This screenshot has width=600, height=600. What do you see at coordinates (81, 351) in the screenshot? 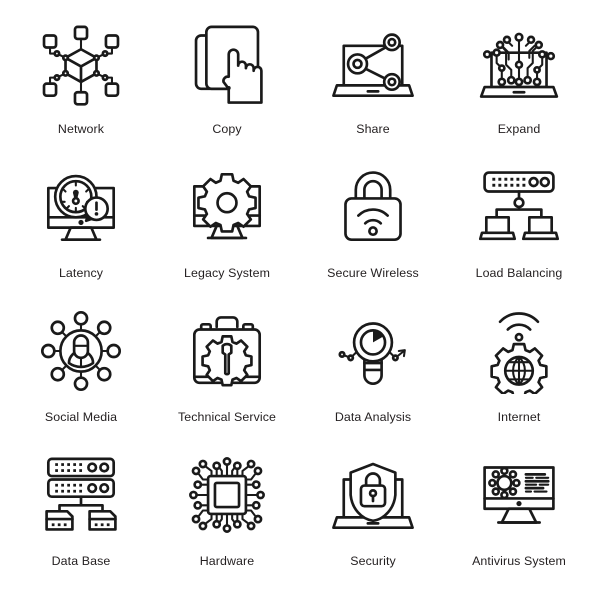
I see `user-network-circle-icon` at bounding box center [81, 351].